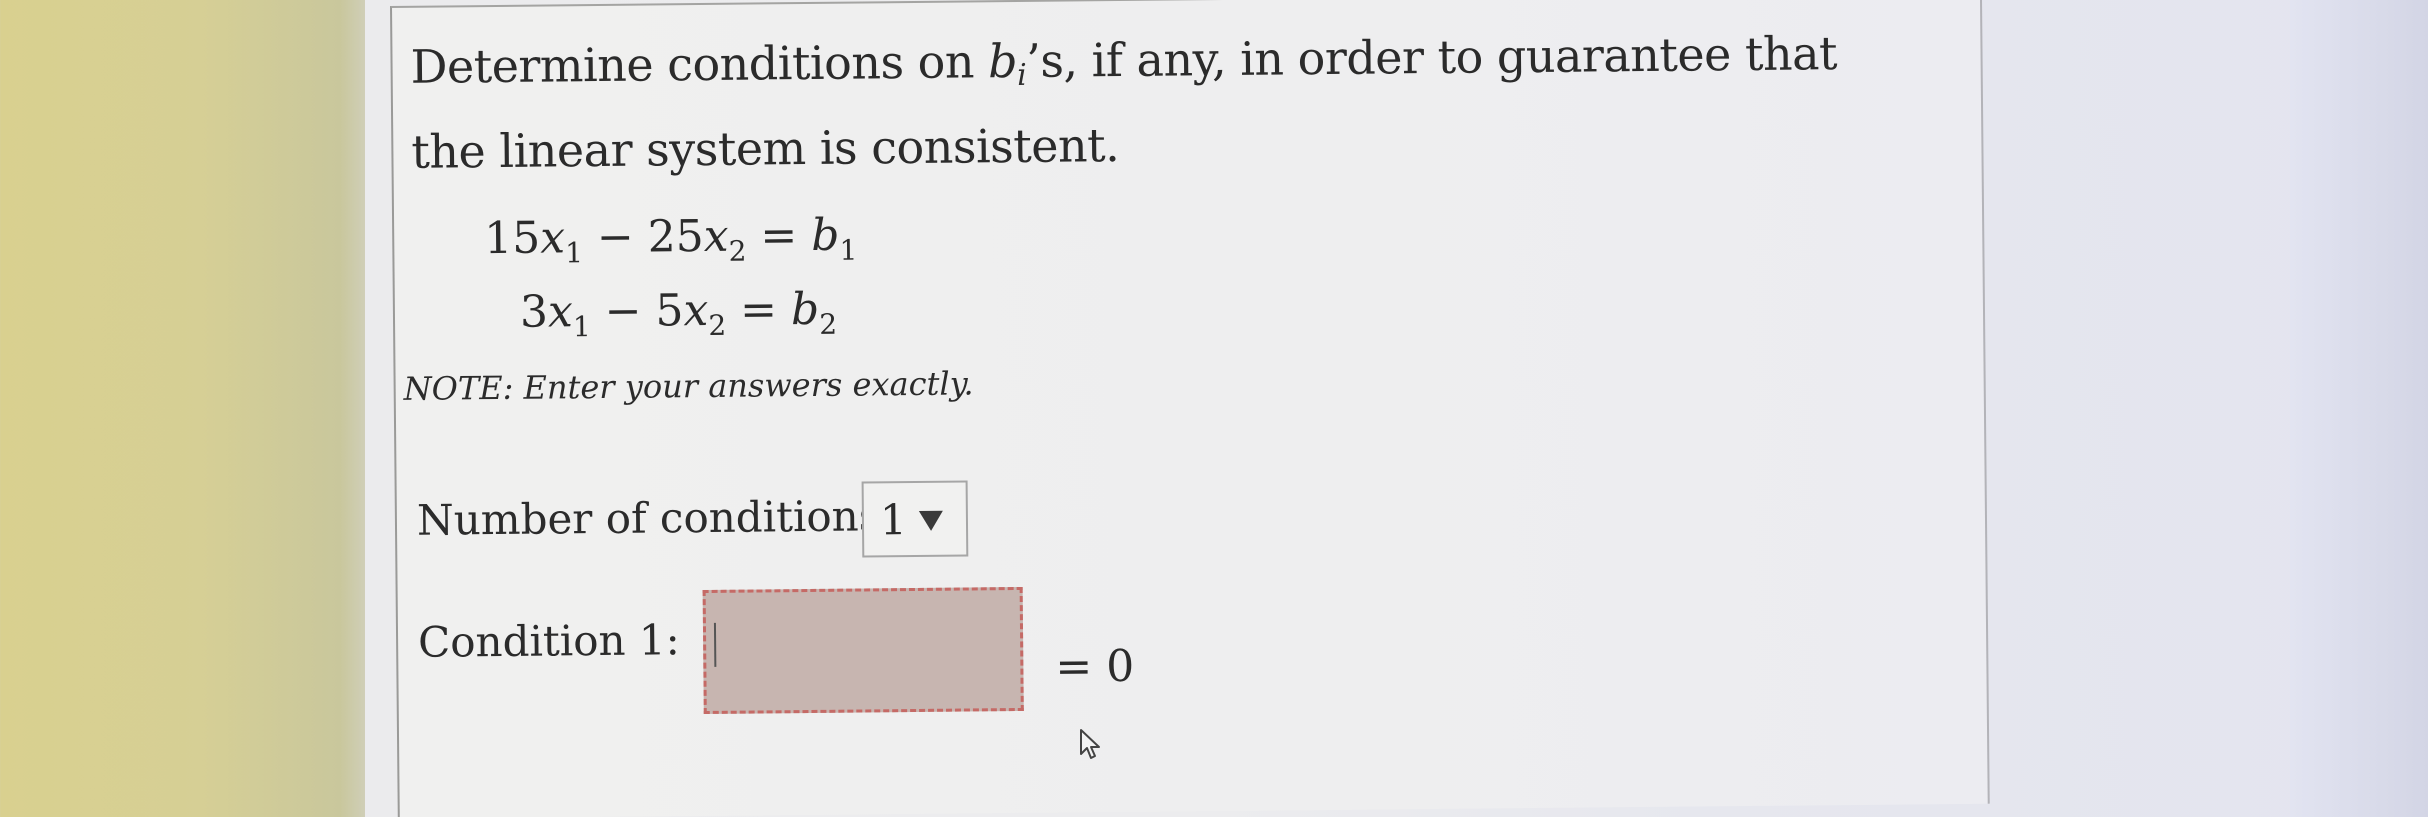 This screenshot has height=817, width=2428. I want to click on text-cursor, so click(715, 644).